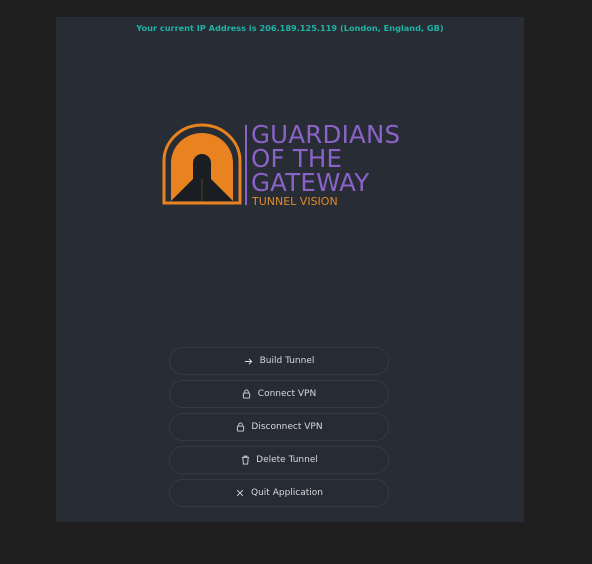  I want to click on build-tunnel-button: Build Tunnel, so click(279, 361).